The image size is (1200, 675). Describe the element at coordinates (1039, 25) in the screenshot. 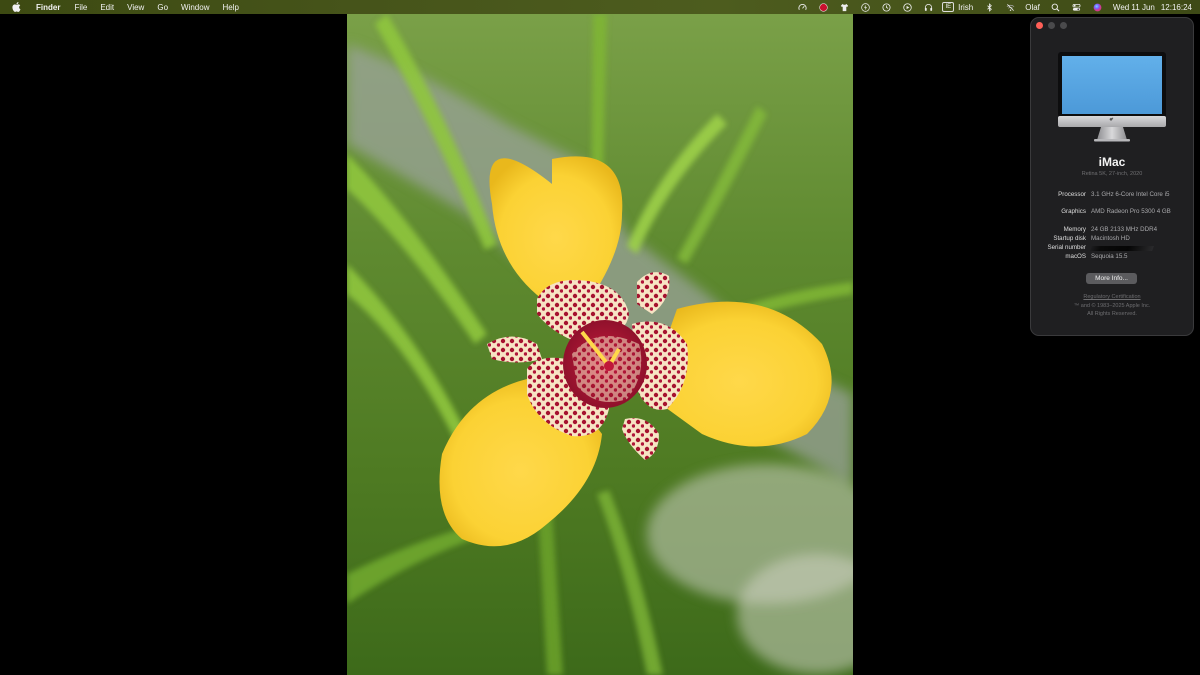

I see `close-button` at that location.